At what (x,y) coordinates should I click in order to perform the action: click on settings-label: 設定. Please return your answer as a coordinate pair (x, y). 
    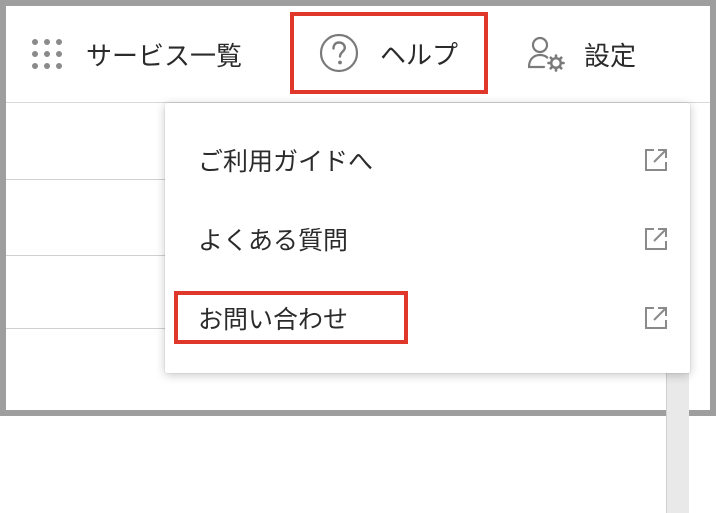
    Looking at the image, I should click on (610, 56).